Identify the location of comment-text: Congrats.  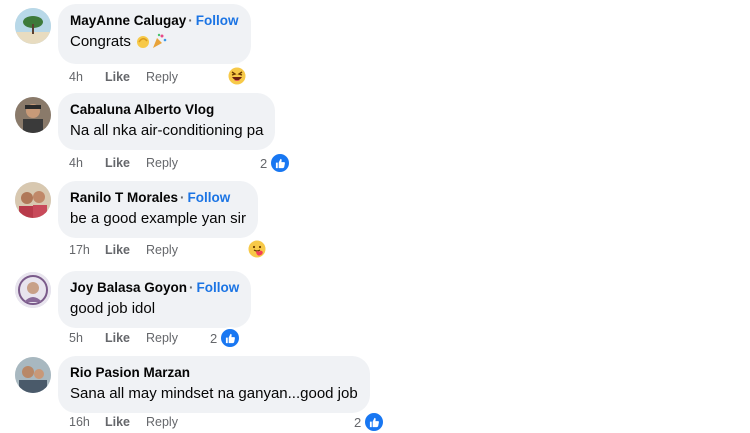
(154, 43).